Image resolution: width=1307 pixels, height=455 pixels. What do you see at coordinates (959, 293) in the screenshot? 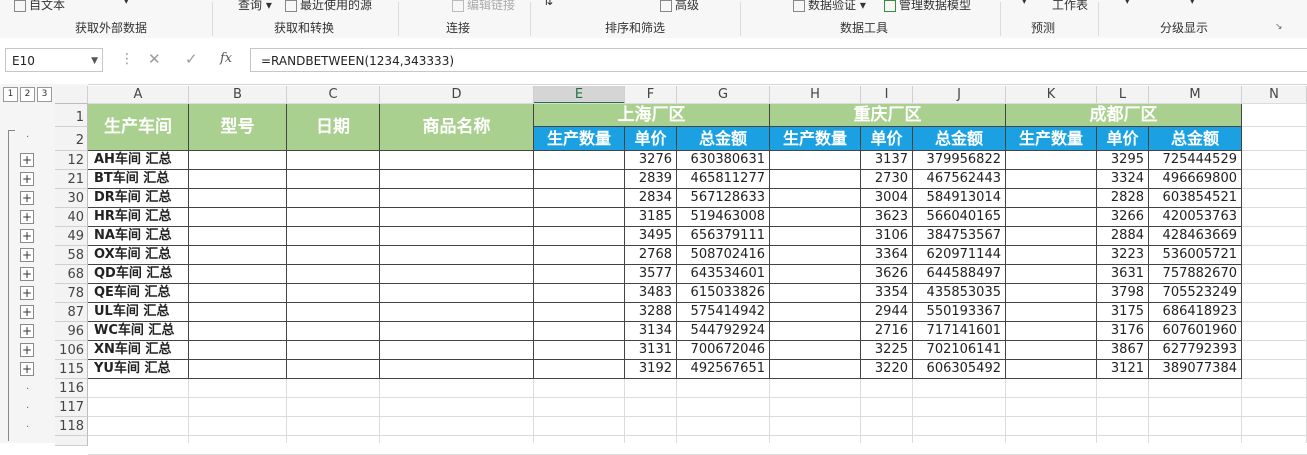
I see `total-amount-cell: 435853035` at bounding box center [959, 293].